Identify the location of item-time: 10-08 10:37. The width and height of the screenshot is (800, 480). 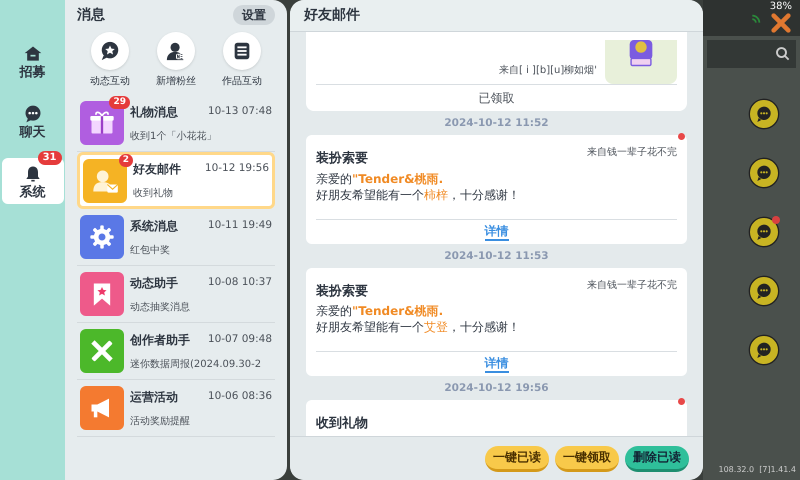
(240, 282).